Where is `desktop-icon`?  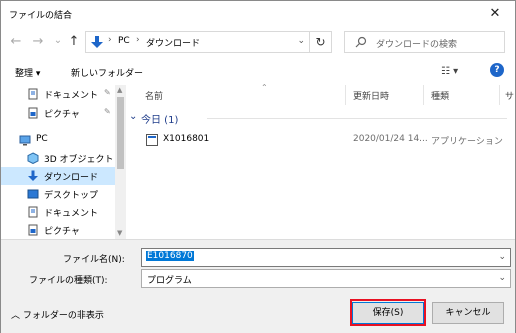 desktop-icon is located at coordinates (33, 194).